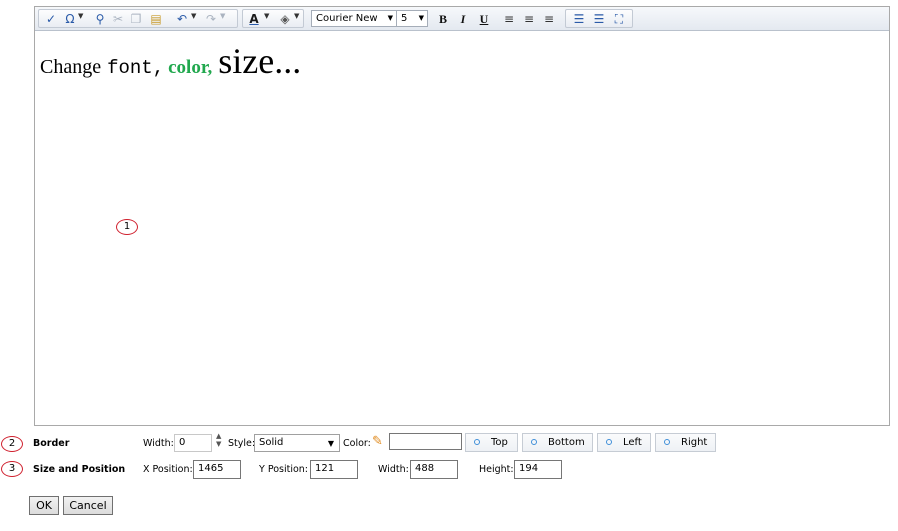 Image resolution: width=898 pixels, height=531 pixels. I want to click on width-spinner-icon: ▲ ▼, so click(218, 440).